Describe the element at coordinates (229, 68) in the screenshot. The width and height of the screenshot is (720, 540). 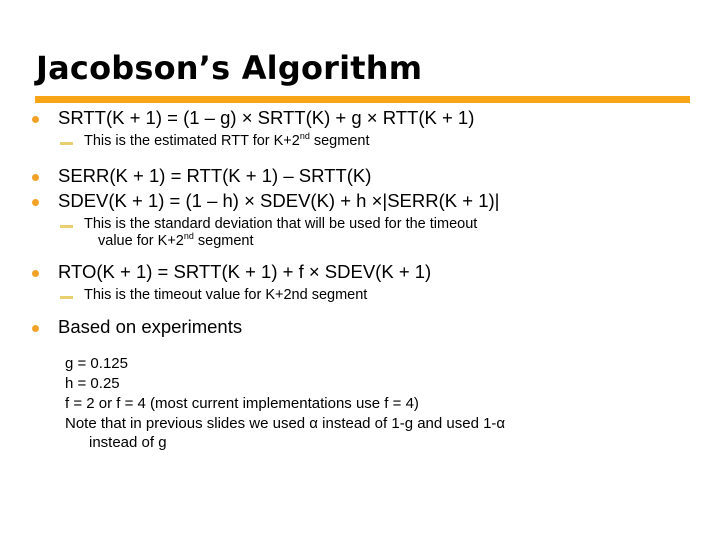
I see `page-title: Jacobson’s Algorithm` at that location.